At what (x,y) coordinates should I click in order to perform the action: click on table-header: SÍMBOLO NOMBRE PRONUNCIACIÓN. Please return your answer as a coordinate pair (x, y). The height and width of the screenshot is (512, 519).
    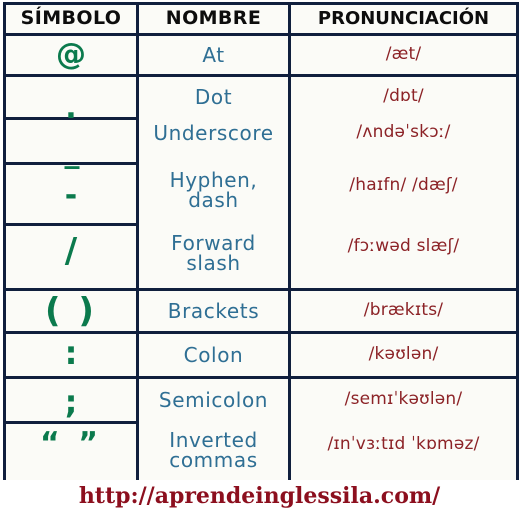
    Looking at the image, I should click on (261, 19).